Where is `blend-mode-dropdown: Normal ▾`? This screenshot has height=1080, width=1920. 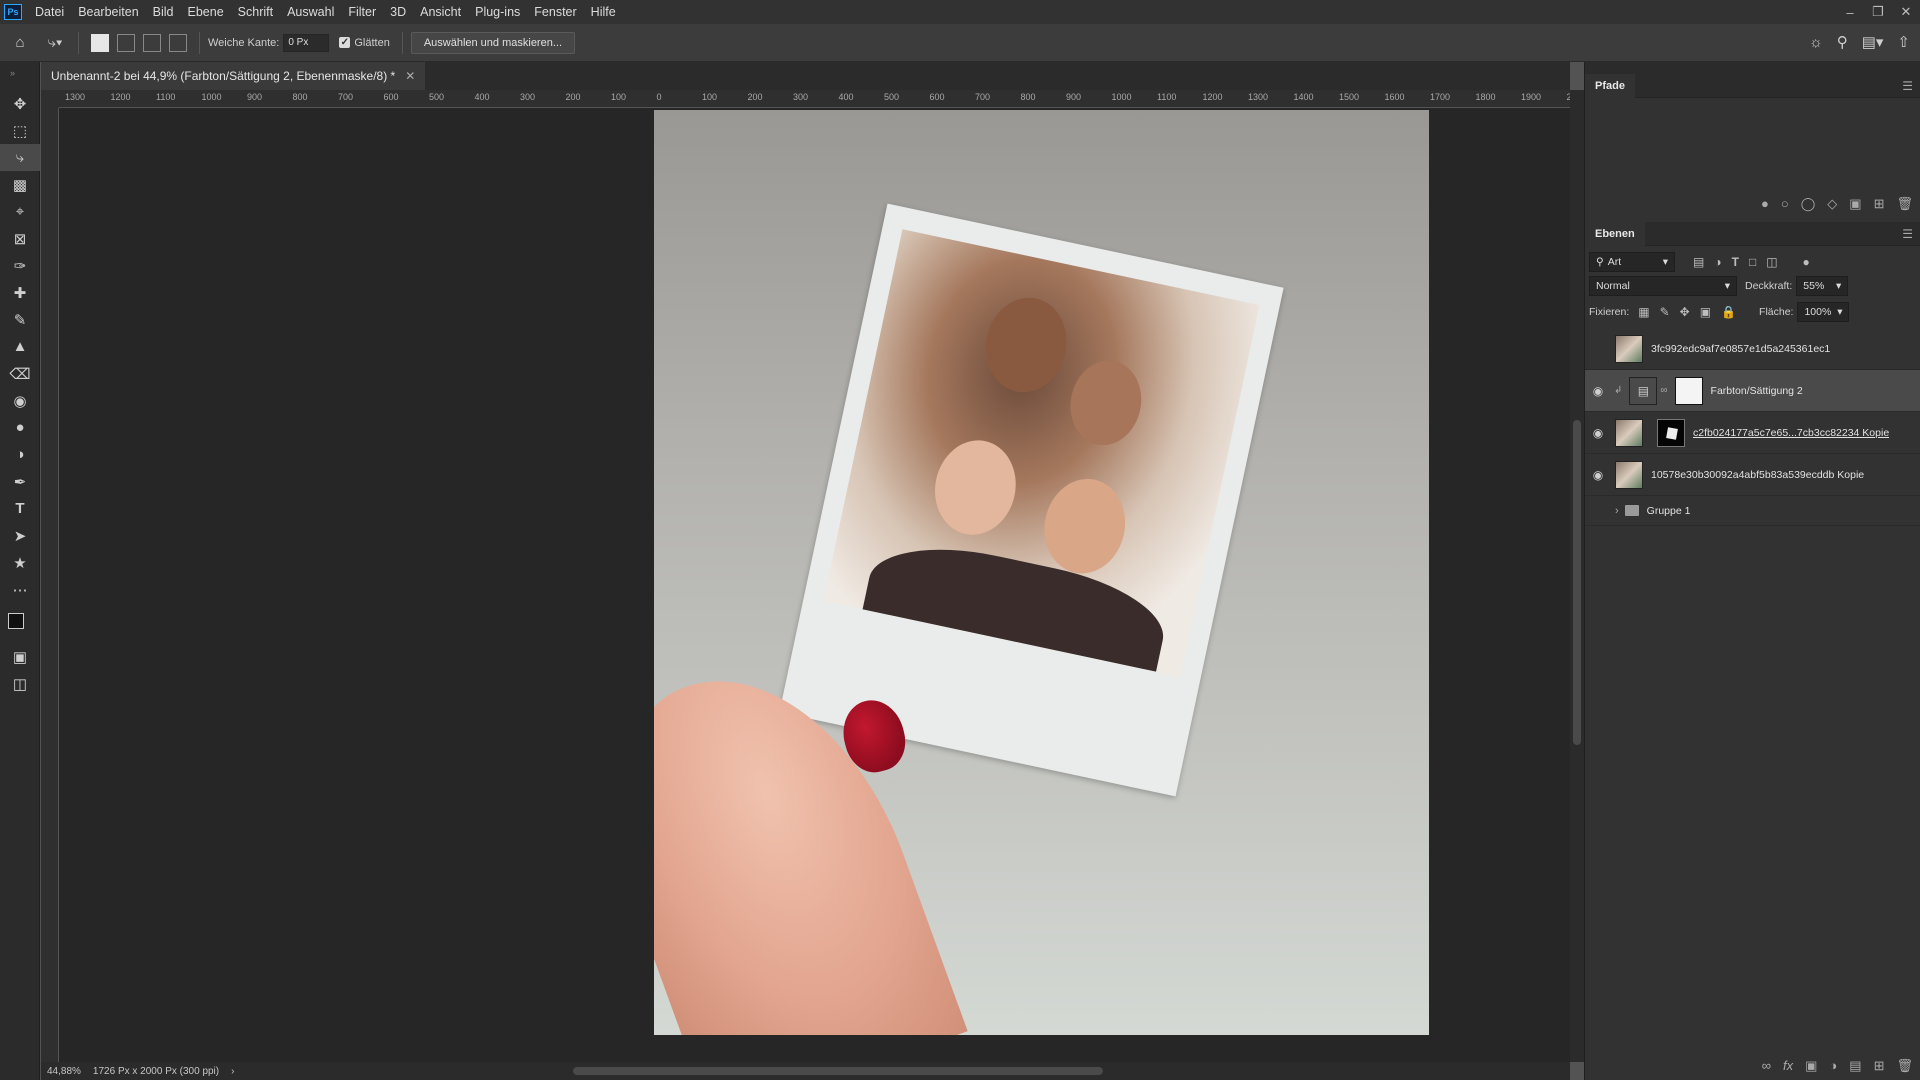
blend-mode-dropdown: Normal ▾ is located at coordinates (1663, 286).